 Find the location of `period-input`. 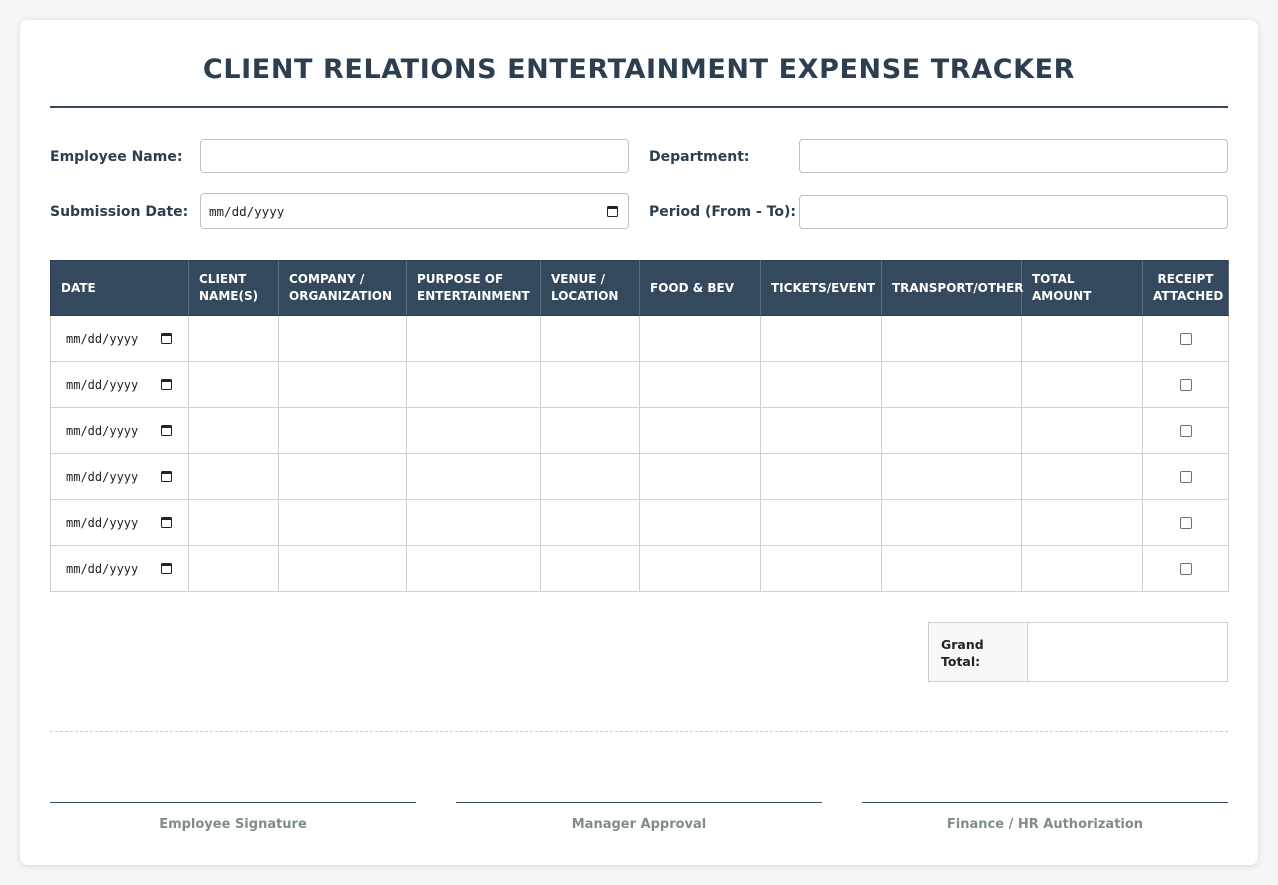

period-input is located at coordinates (1013, 212).